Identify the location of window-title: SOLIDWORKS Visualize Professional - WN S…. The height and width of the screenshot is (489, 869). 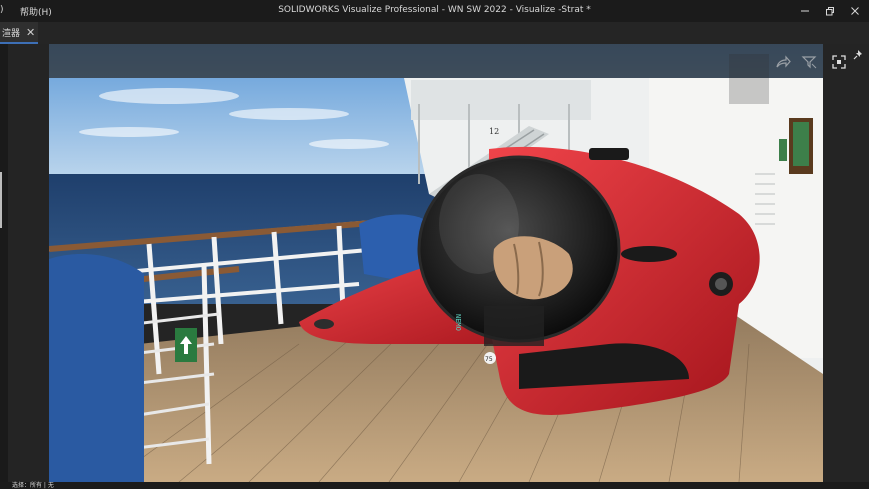
(434, 10).